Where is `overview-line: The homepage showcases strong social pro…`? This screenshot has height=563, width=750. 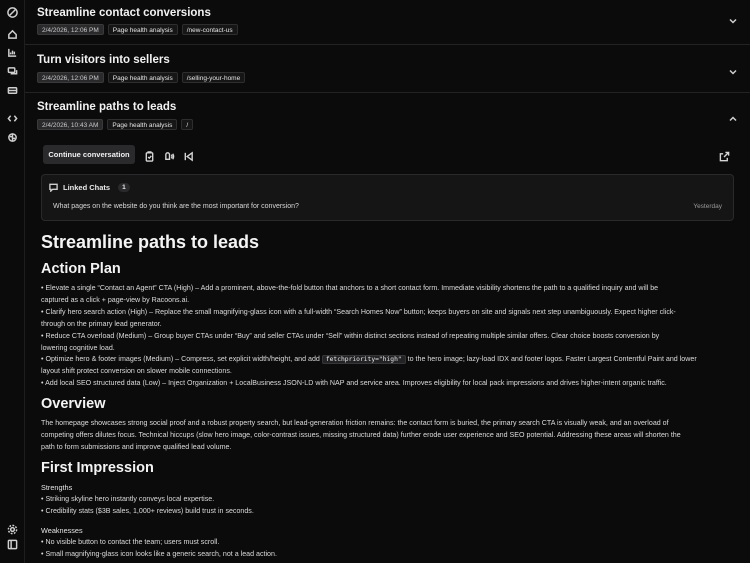
overview-line: The homepage showcases strong social pro… is located at coordinates (355, 423).